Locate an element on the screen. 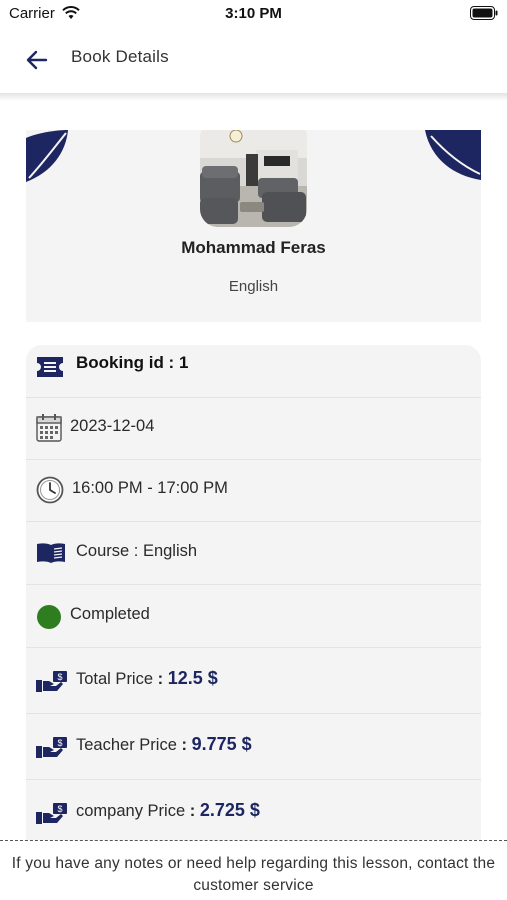  living-room-photo is located at coordinates (253, 178).